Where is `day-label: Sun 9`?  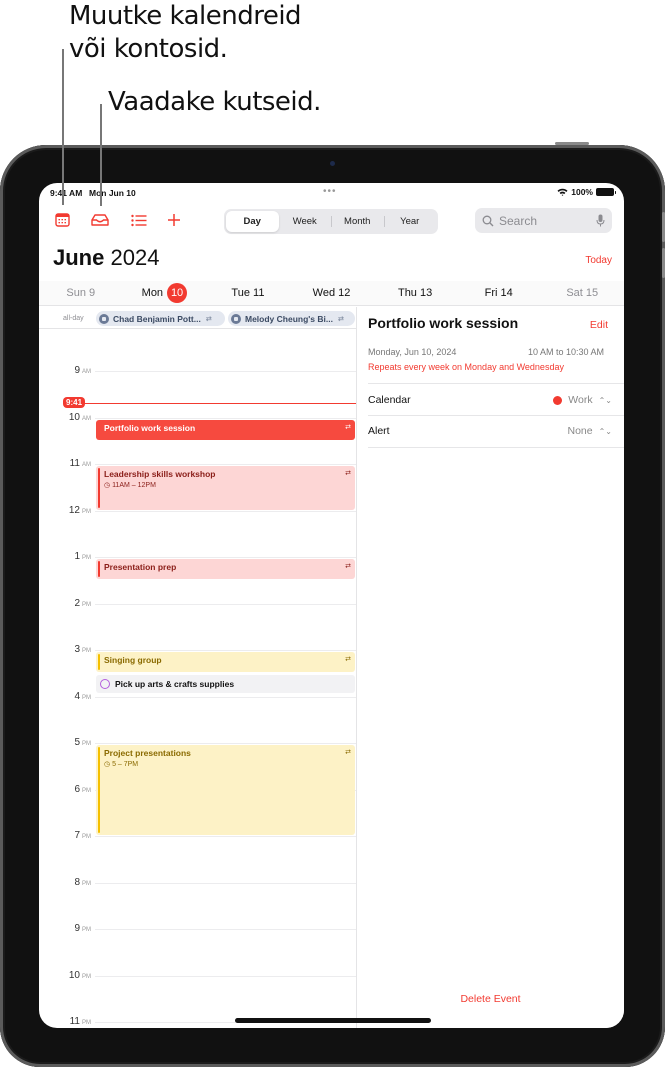
day-label: Sun 9 is located at coordinates (81, 293).